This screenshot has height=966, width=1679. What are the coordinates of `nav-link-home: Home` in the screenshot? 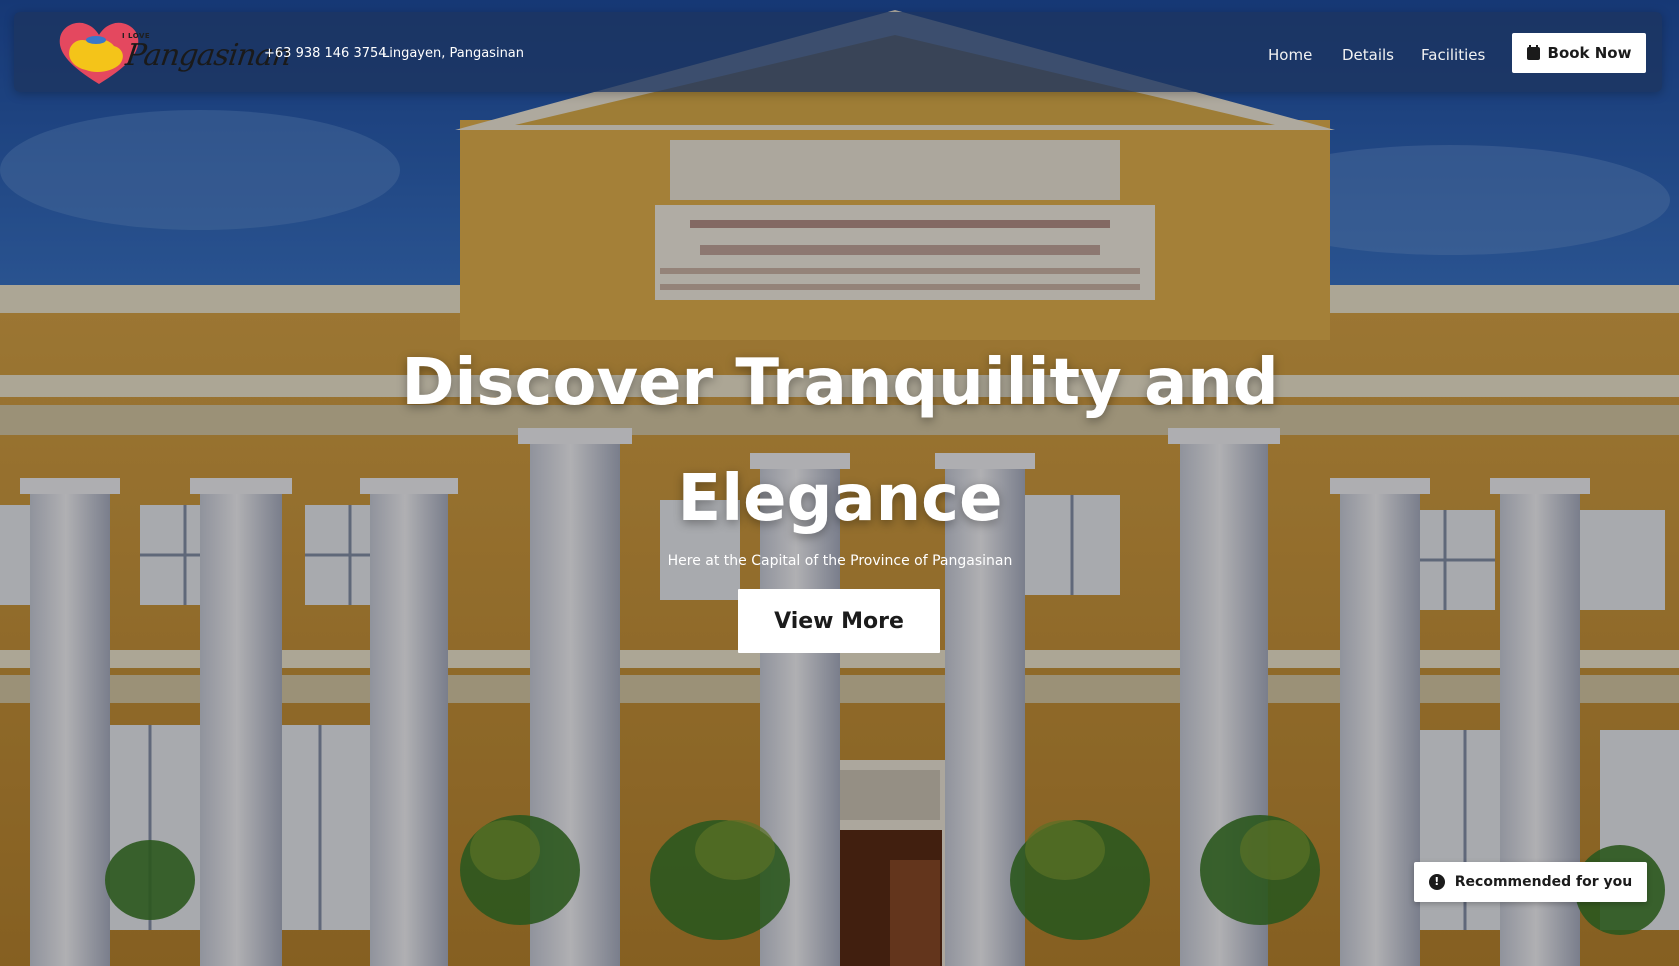 It's located at (1290, 55).